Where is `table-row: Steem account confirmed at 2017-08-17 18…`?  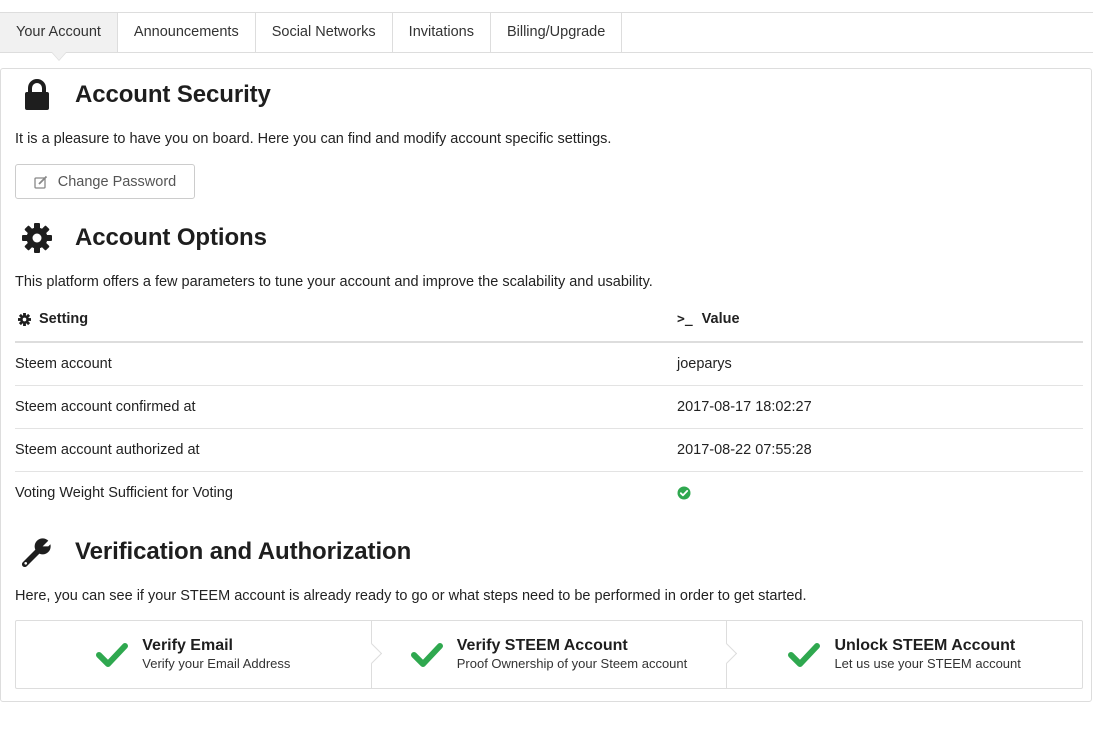
table-row: Steem account confirmed at 2017-08-17 18… is located at coordinates (549, 407).